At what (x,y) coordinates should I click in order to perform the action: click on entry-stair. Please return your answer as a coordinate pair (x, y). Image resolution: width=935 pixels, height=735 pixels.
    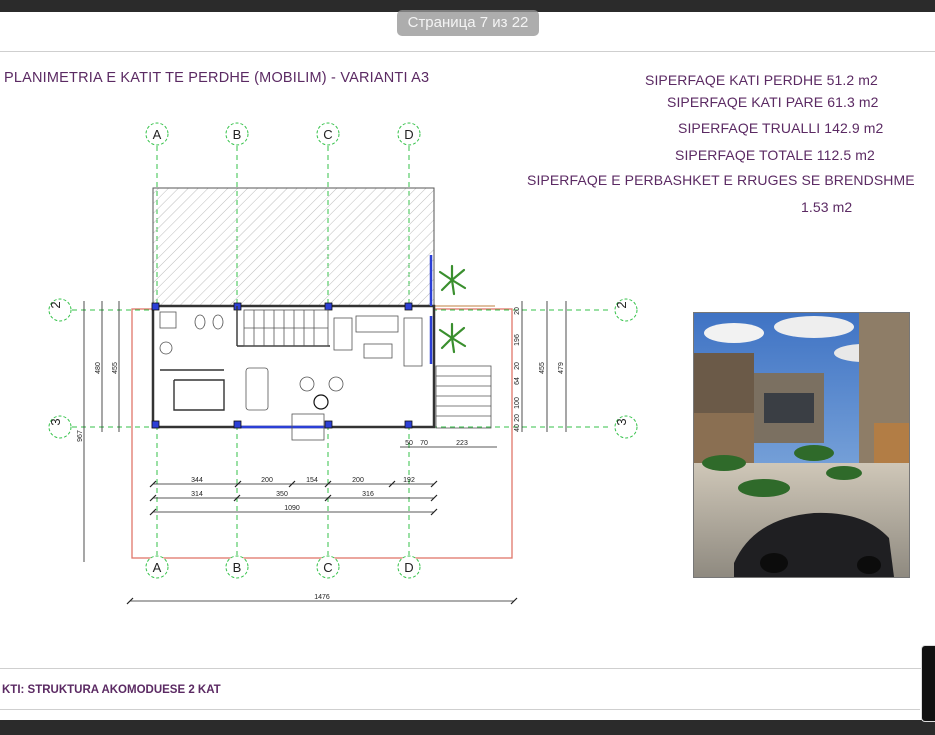
    Looking at the image, I should click on (463, 397).